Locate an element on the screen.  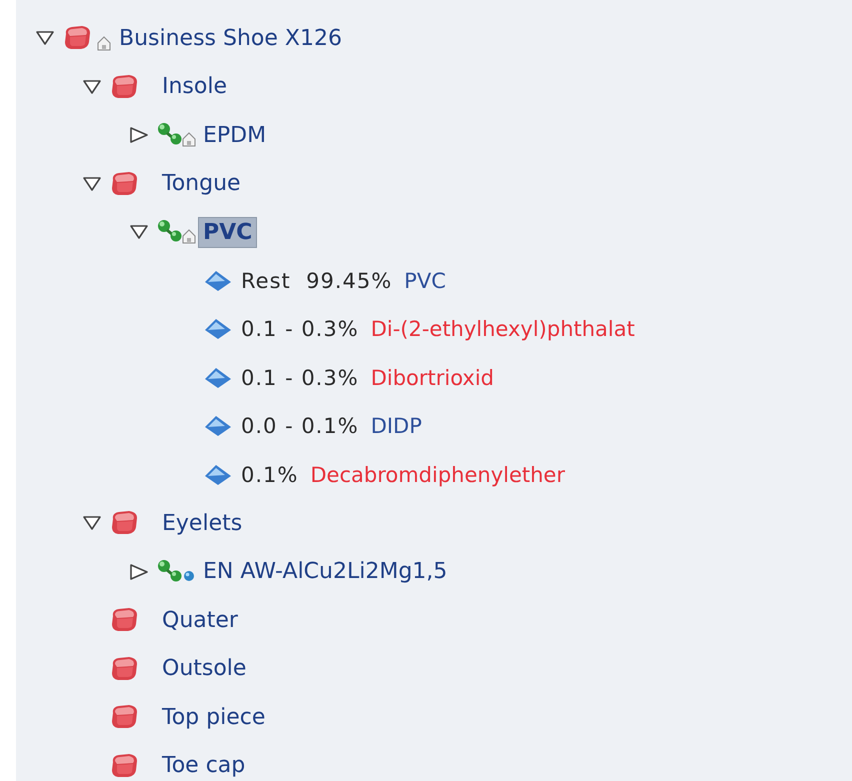
tree-row: Business Shoe X126 is located at coordinates (434, 38).